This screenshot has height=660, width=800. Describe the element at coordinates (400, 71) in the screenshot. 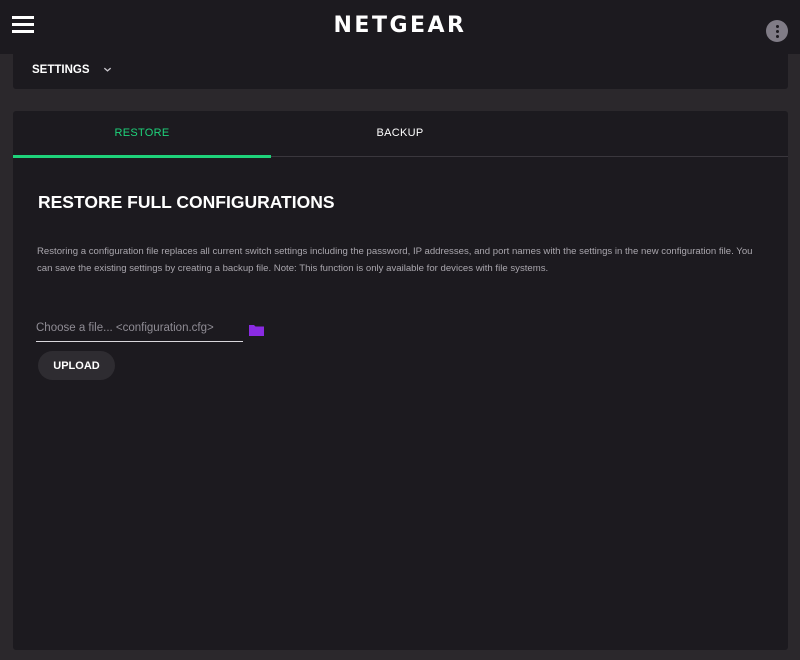

I see `settings-bar: SETTINGS` at that location.